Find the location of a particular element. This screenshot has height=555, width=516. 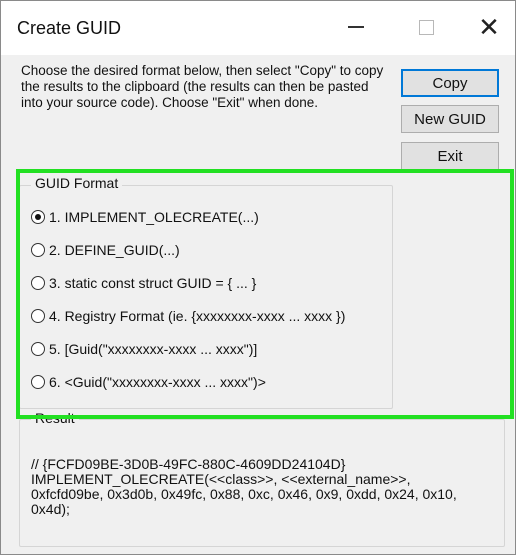

result-label: Result is located at coordinates (55, 418).